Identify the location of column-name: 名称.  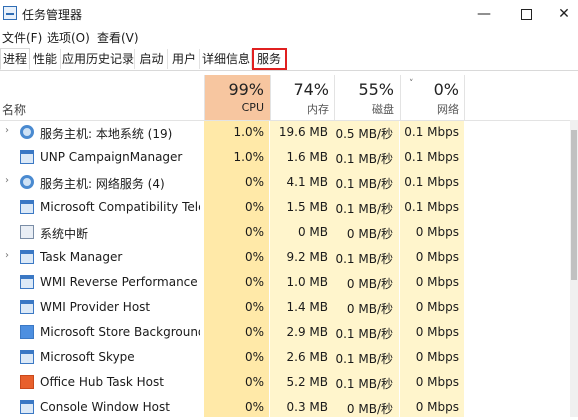
(14, 109).